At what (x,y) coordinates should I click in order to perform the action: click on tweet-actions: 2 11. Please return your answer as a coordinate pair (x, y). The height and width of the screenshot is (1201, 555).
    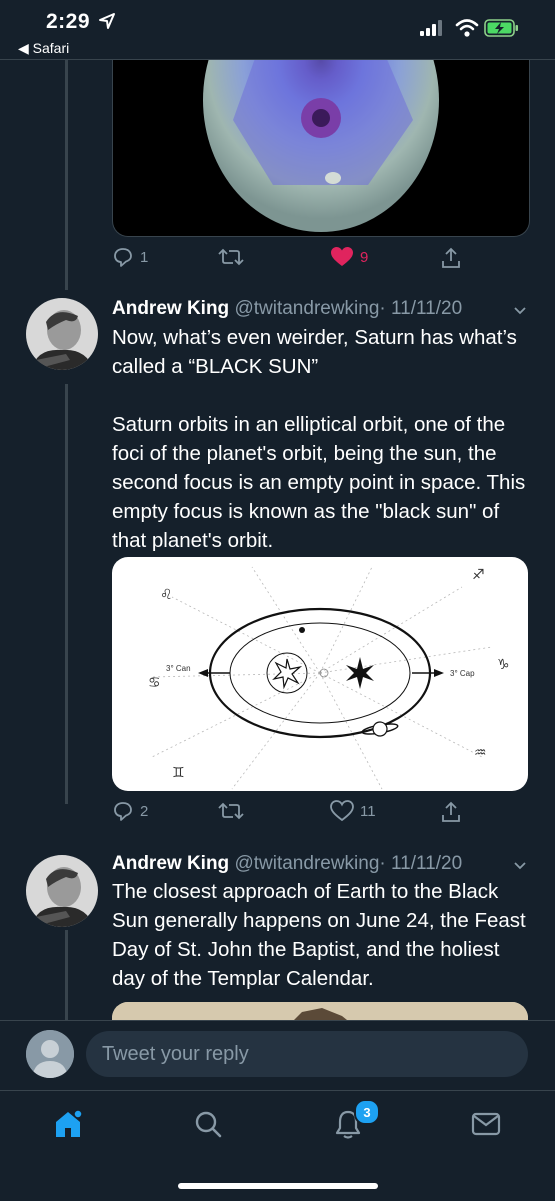
    Looking at the image, I should click on (322, 815).